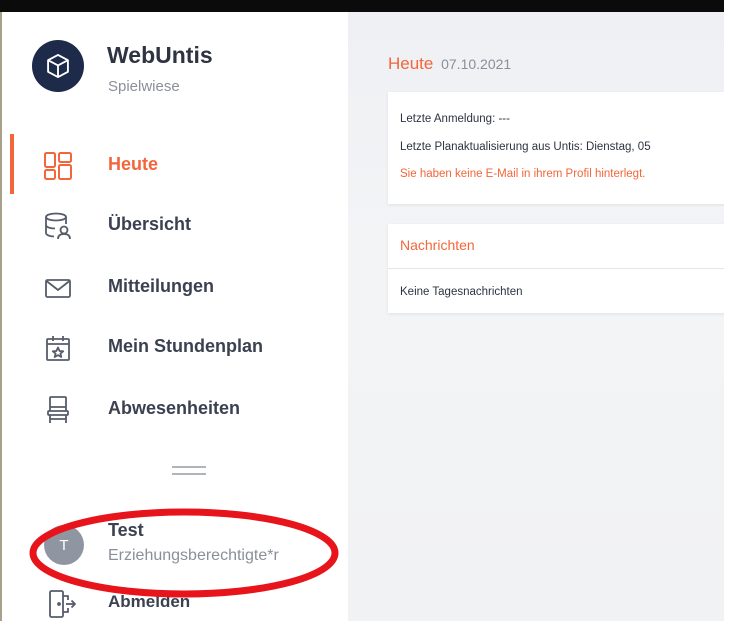  Describe the element at coordinates (160, 55) in the screenshot. I see `app-title: WebUntis` at that location.